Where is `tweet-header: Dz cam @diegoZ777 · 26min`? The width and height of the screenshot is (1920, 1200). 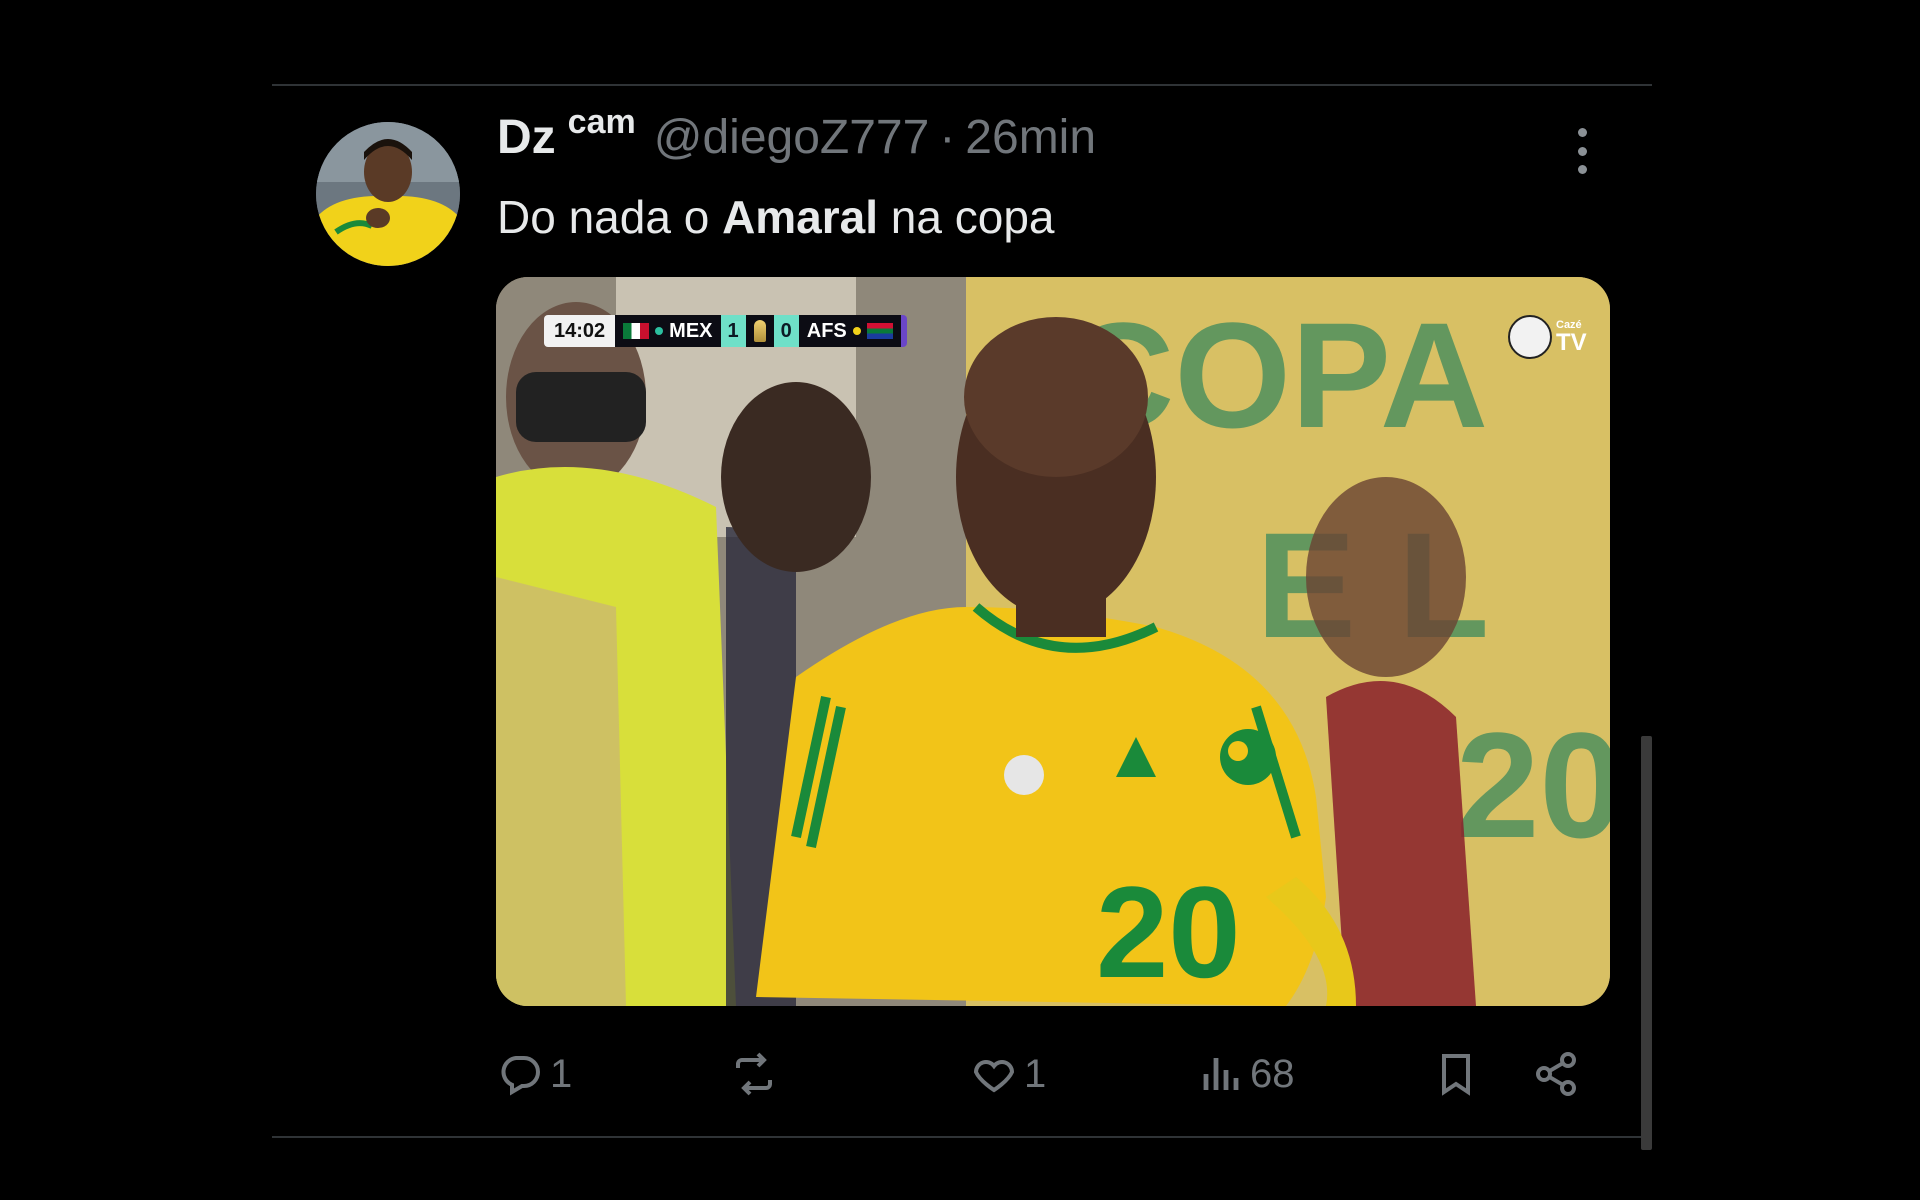 tweet-header: Dz cam @diegoZ777 · 26min is located at coordinates (796, 141).